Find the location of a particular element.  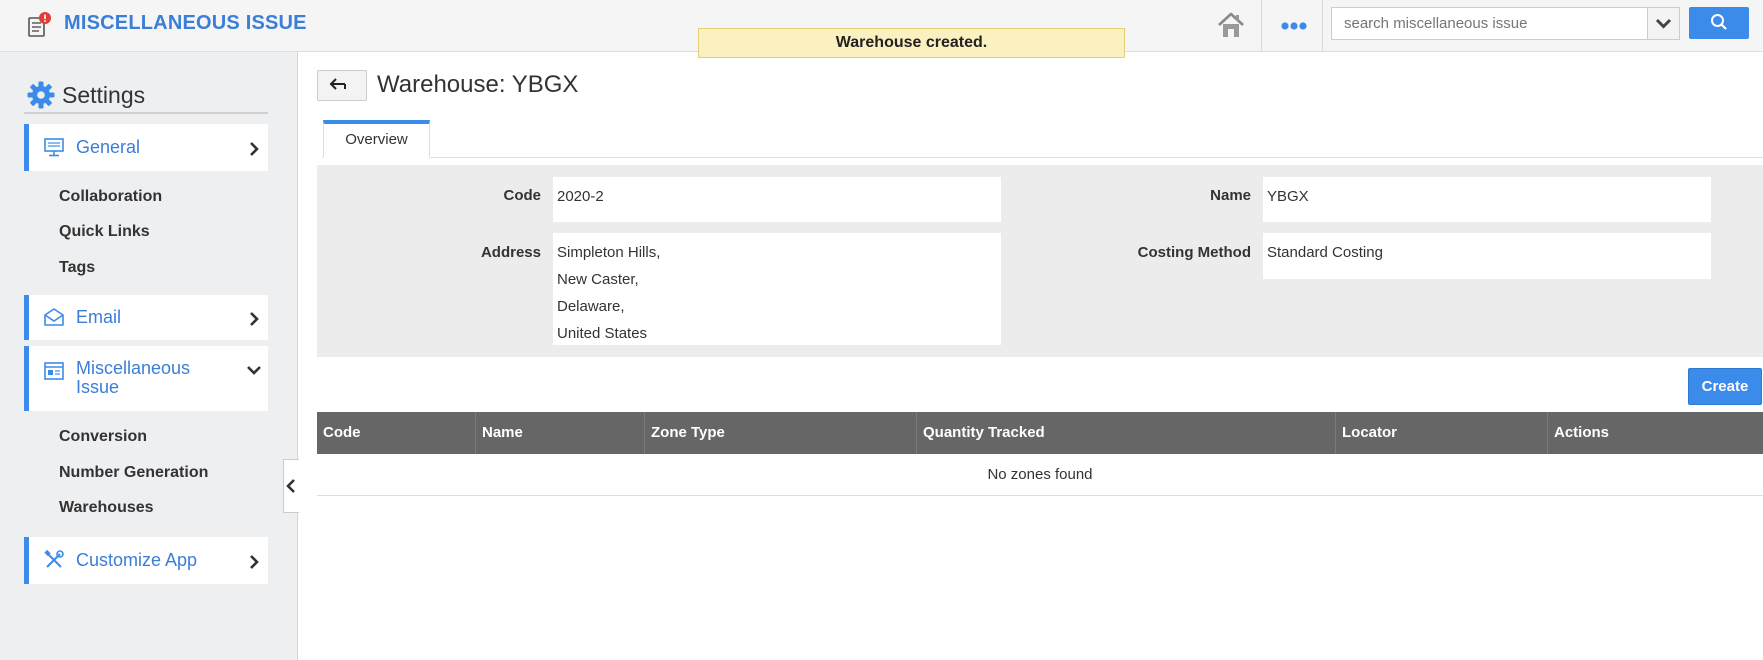

empty-table-message: No zones found is located at coordinates (1040, 475).